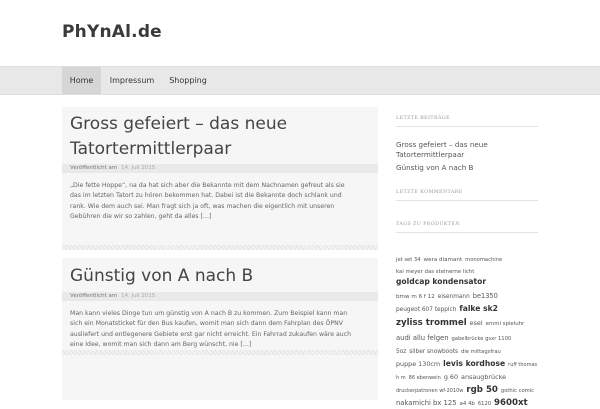  What do you see at coordinates (178, 124) in the screenshot?
I see `post-title-line: Gross gefeiert – das neue` at bounding box center [178, 124].